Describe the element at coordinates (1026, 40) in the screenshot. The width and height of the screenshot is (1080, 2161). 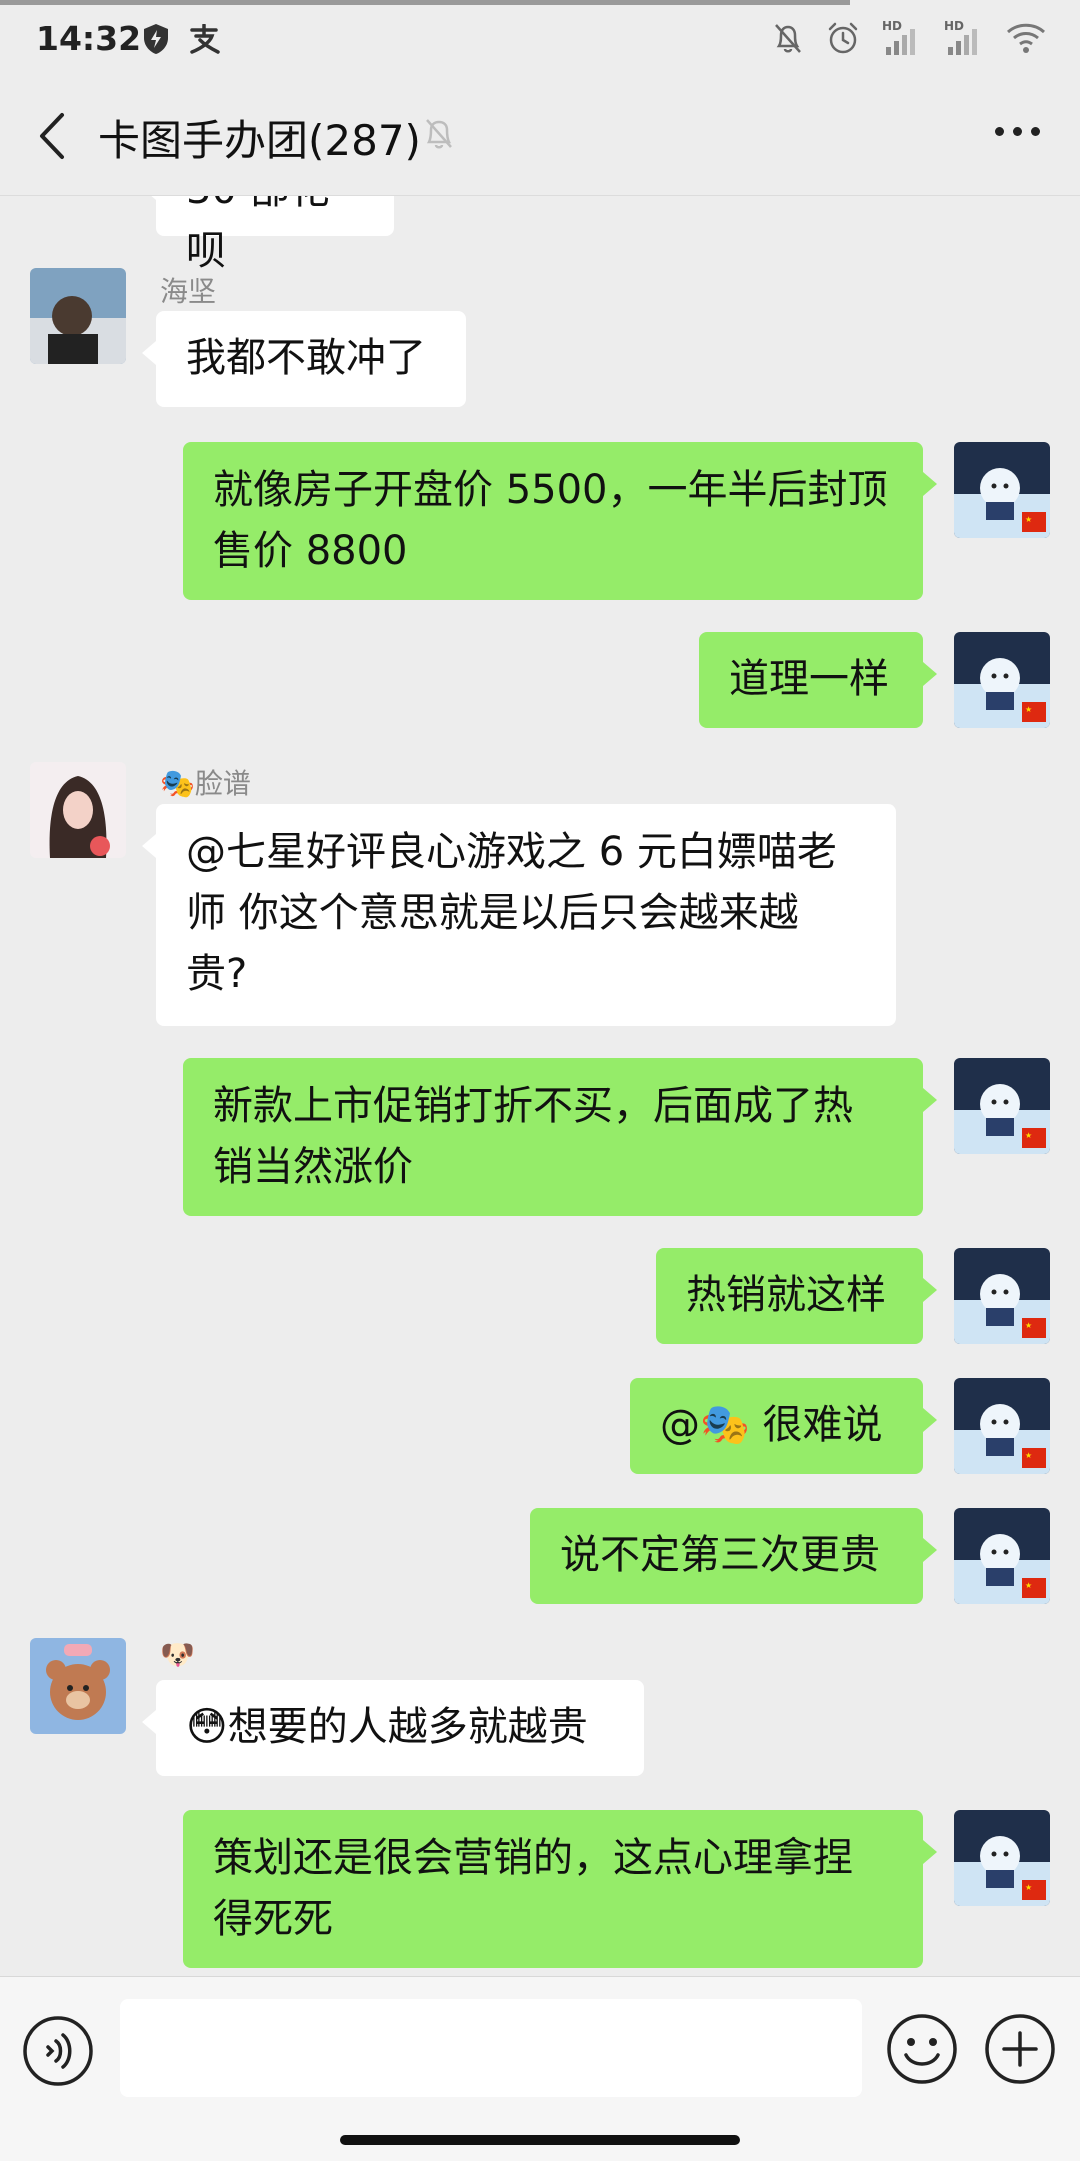
I see `wifi-icon` at that location.